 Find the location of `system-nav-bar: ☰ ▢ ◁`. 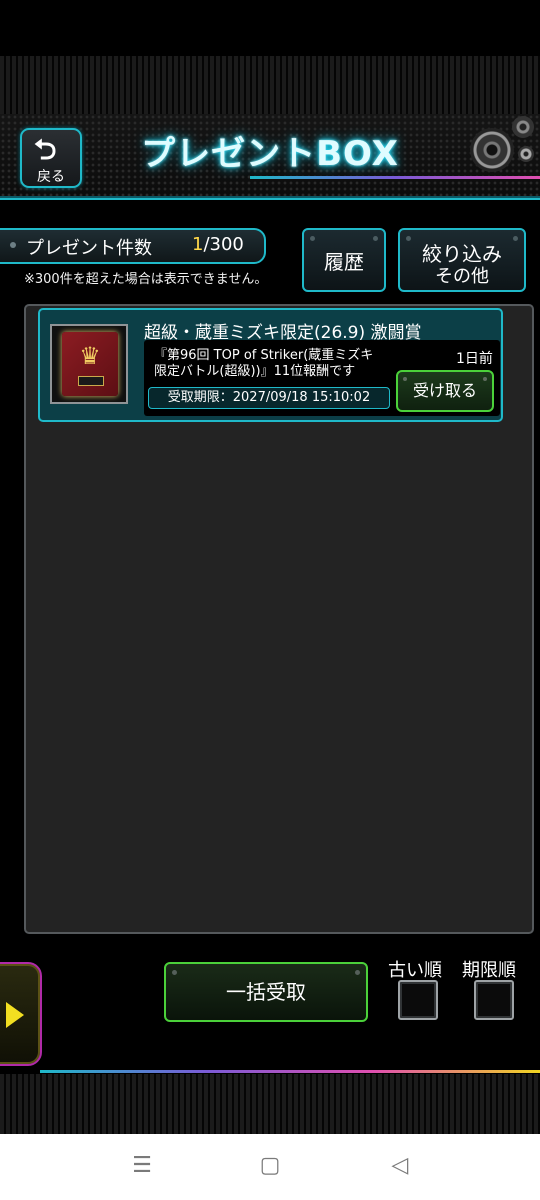

system-nav-bar: ☰ ▢ ◁ is located at coordinates (270, 1167).